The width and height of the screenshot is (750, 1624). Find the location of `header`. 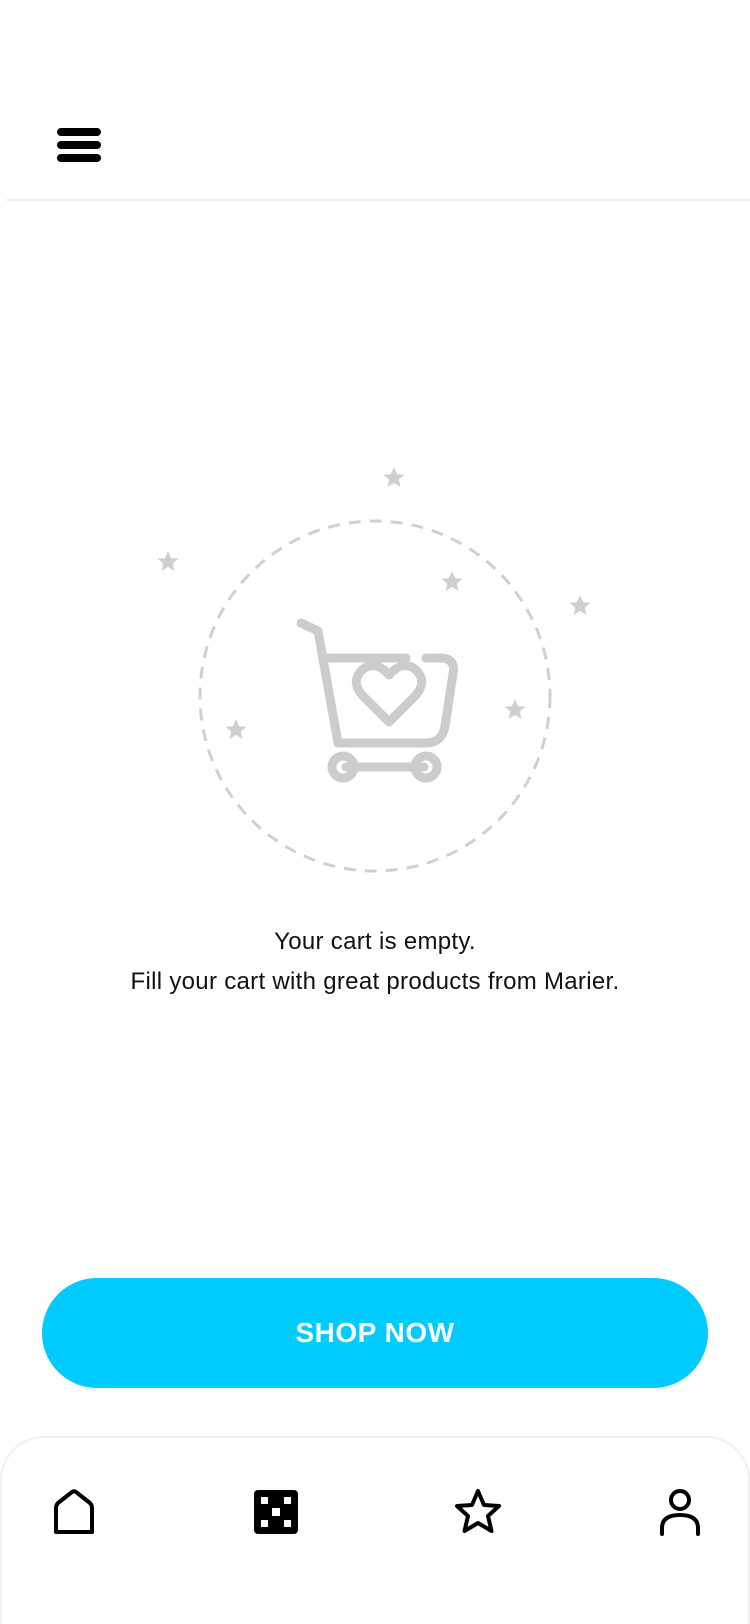

header is located at coordinates (375, 100).